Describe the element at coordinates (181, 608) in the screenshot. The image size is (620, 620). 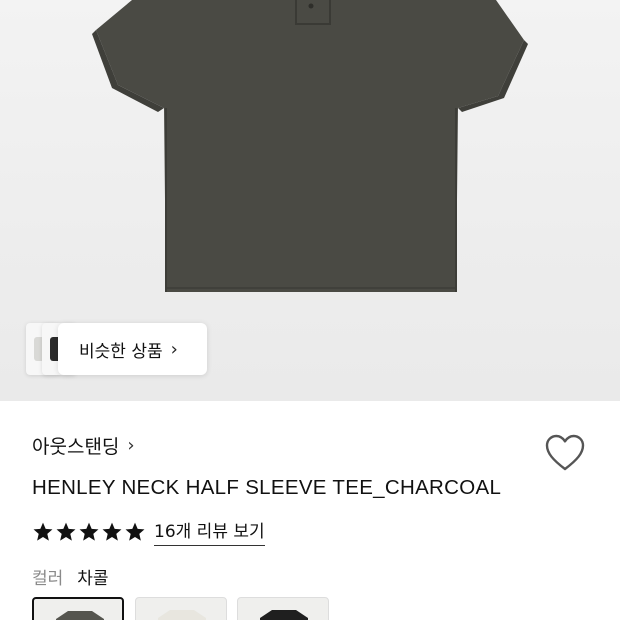
I see `color-swatch-ivory` at that location.